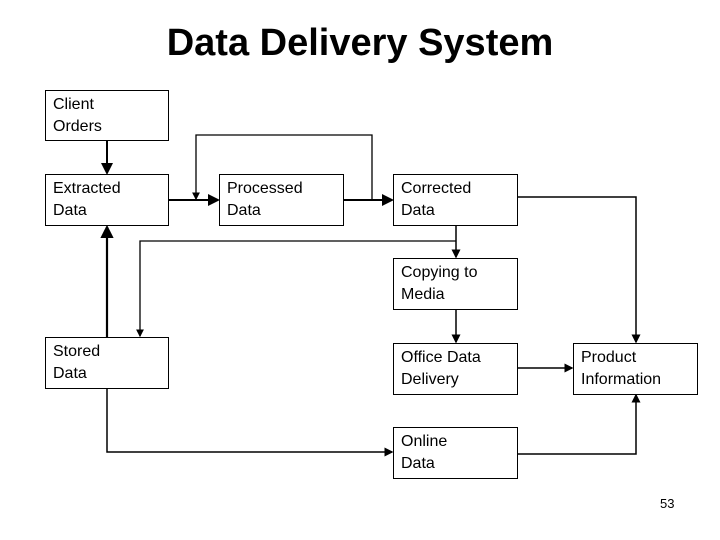  What do you see at coordinates (77, 126) in the screenshot?
I see `node-label-line2: Orders` at bounding box center [77, 126].